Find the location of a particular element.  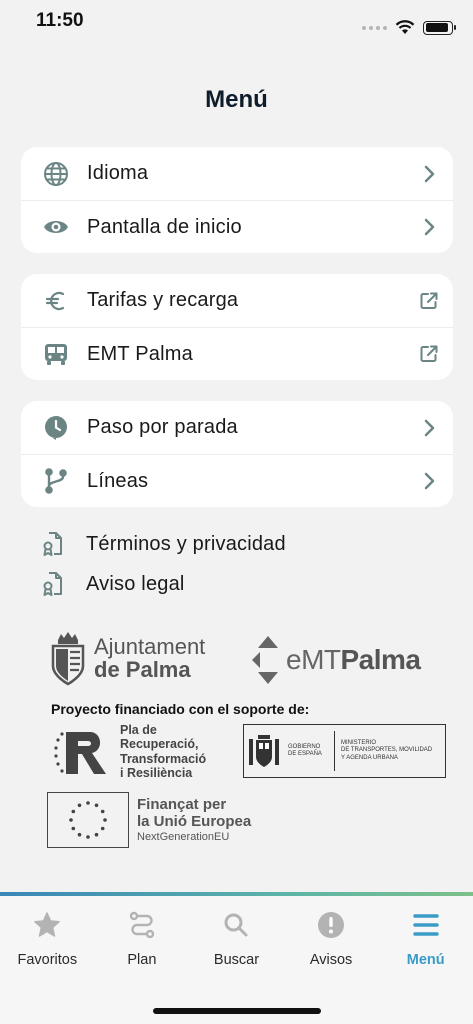

globe-icon is located at coordinates (56, 174).